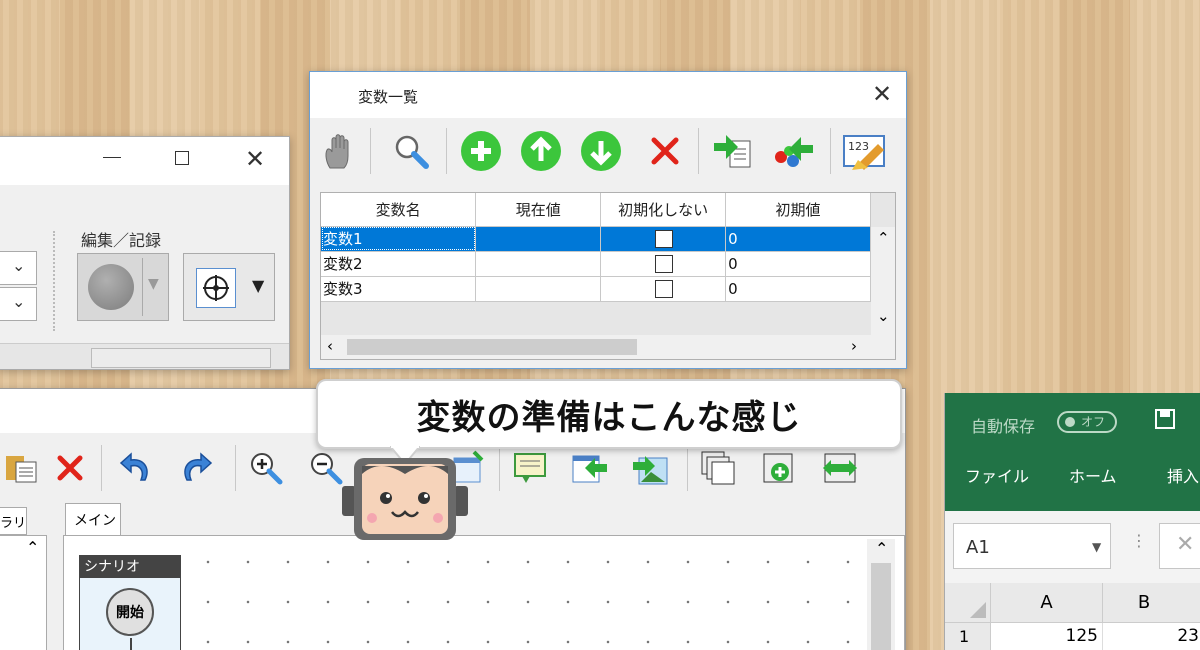  What do you see at coordinates (854, 346) in the screenshot?
I see `scroll-right-icon: ›` at bounding box center [854, 346].